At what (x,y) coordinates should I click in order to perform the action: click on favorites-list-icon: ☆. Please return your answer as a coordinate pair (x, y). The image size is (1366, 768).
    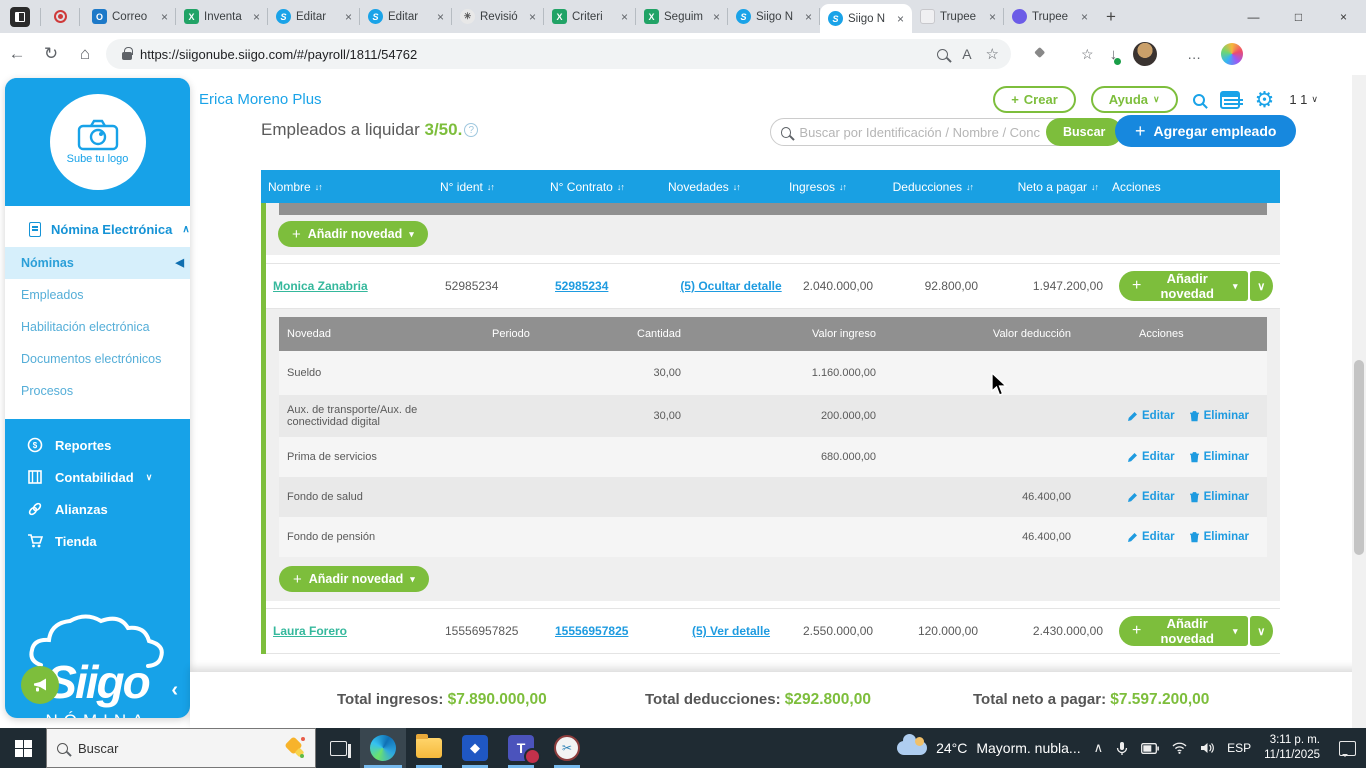
    Looking at the image, I should click on (1087, 54).